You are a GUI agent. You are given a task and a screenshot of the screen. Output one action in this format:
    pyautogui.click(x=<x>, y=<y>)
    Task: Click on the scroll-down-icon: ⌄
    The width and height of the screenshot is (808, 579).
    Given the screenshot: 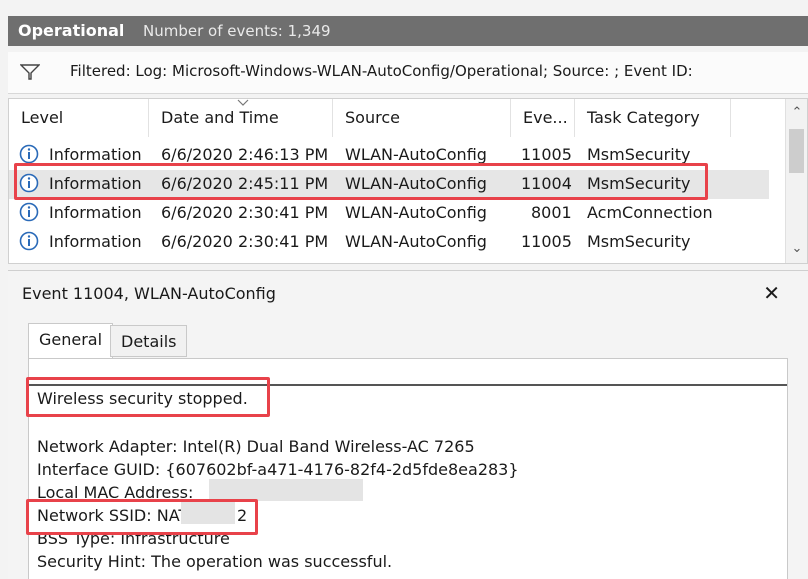 What is the action you would take?
    pyautogui.click(x=797, y=248)
    